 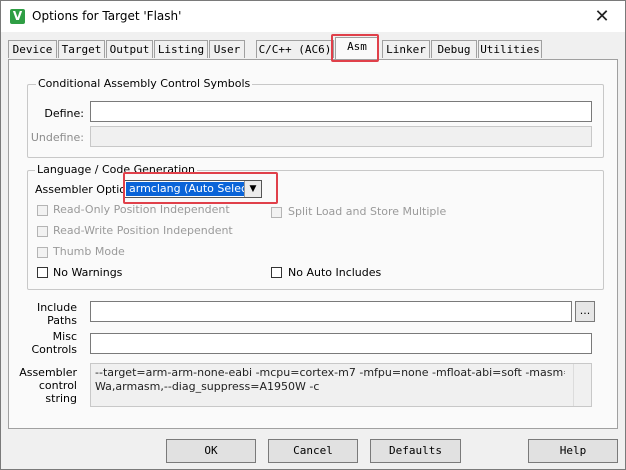 What do you see at coordinates (84, 189) in the screenshot?
I see `assembler-option-label: Assembler Option` at bounding box center [84, 189].